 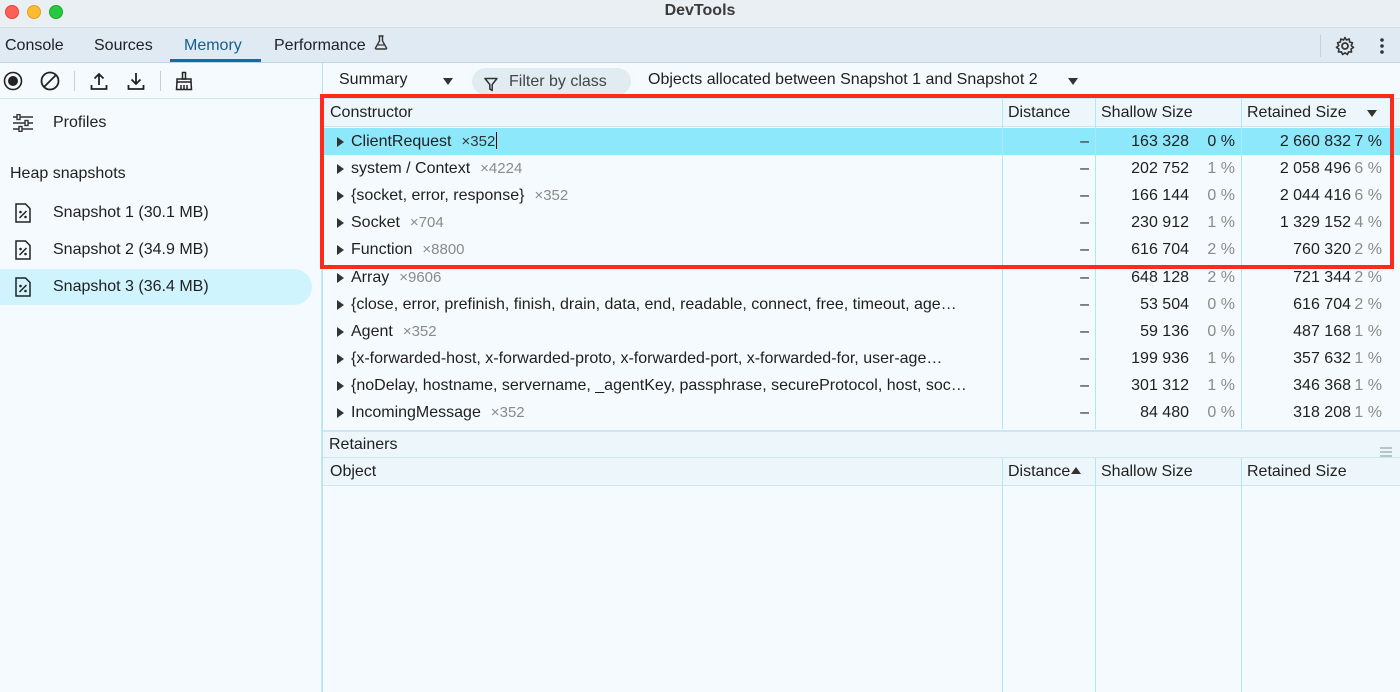 I want to click on record-icon, so click(x=13, y=81).